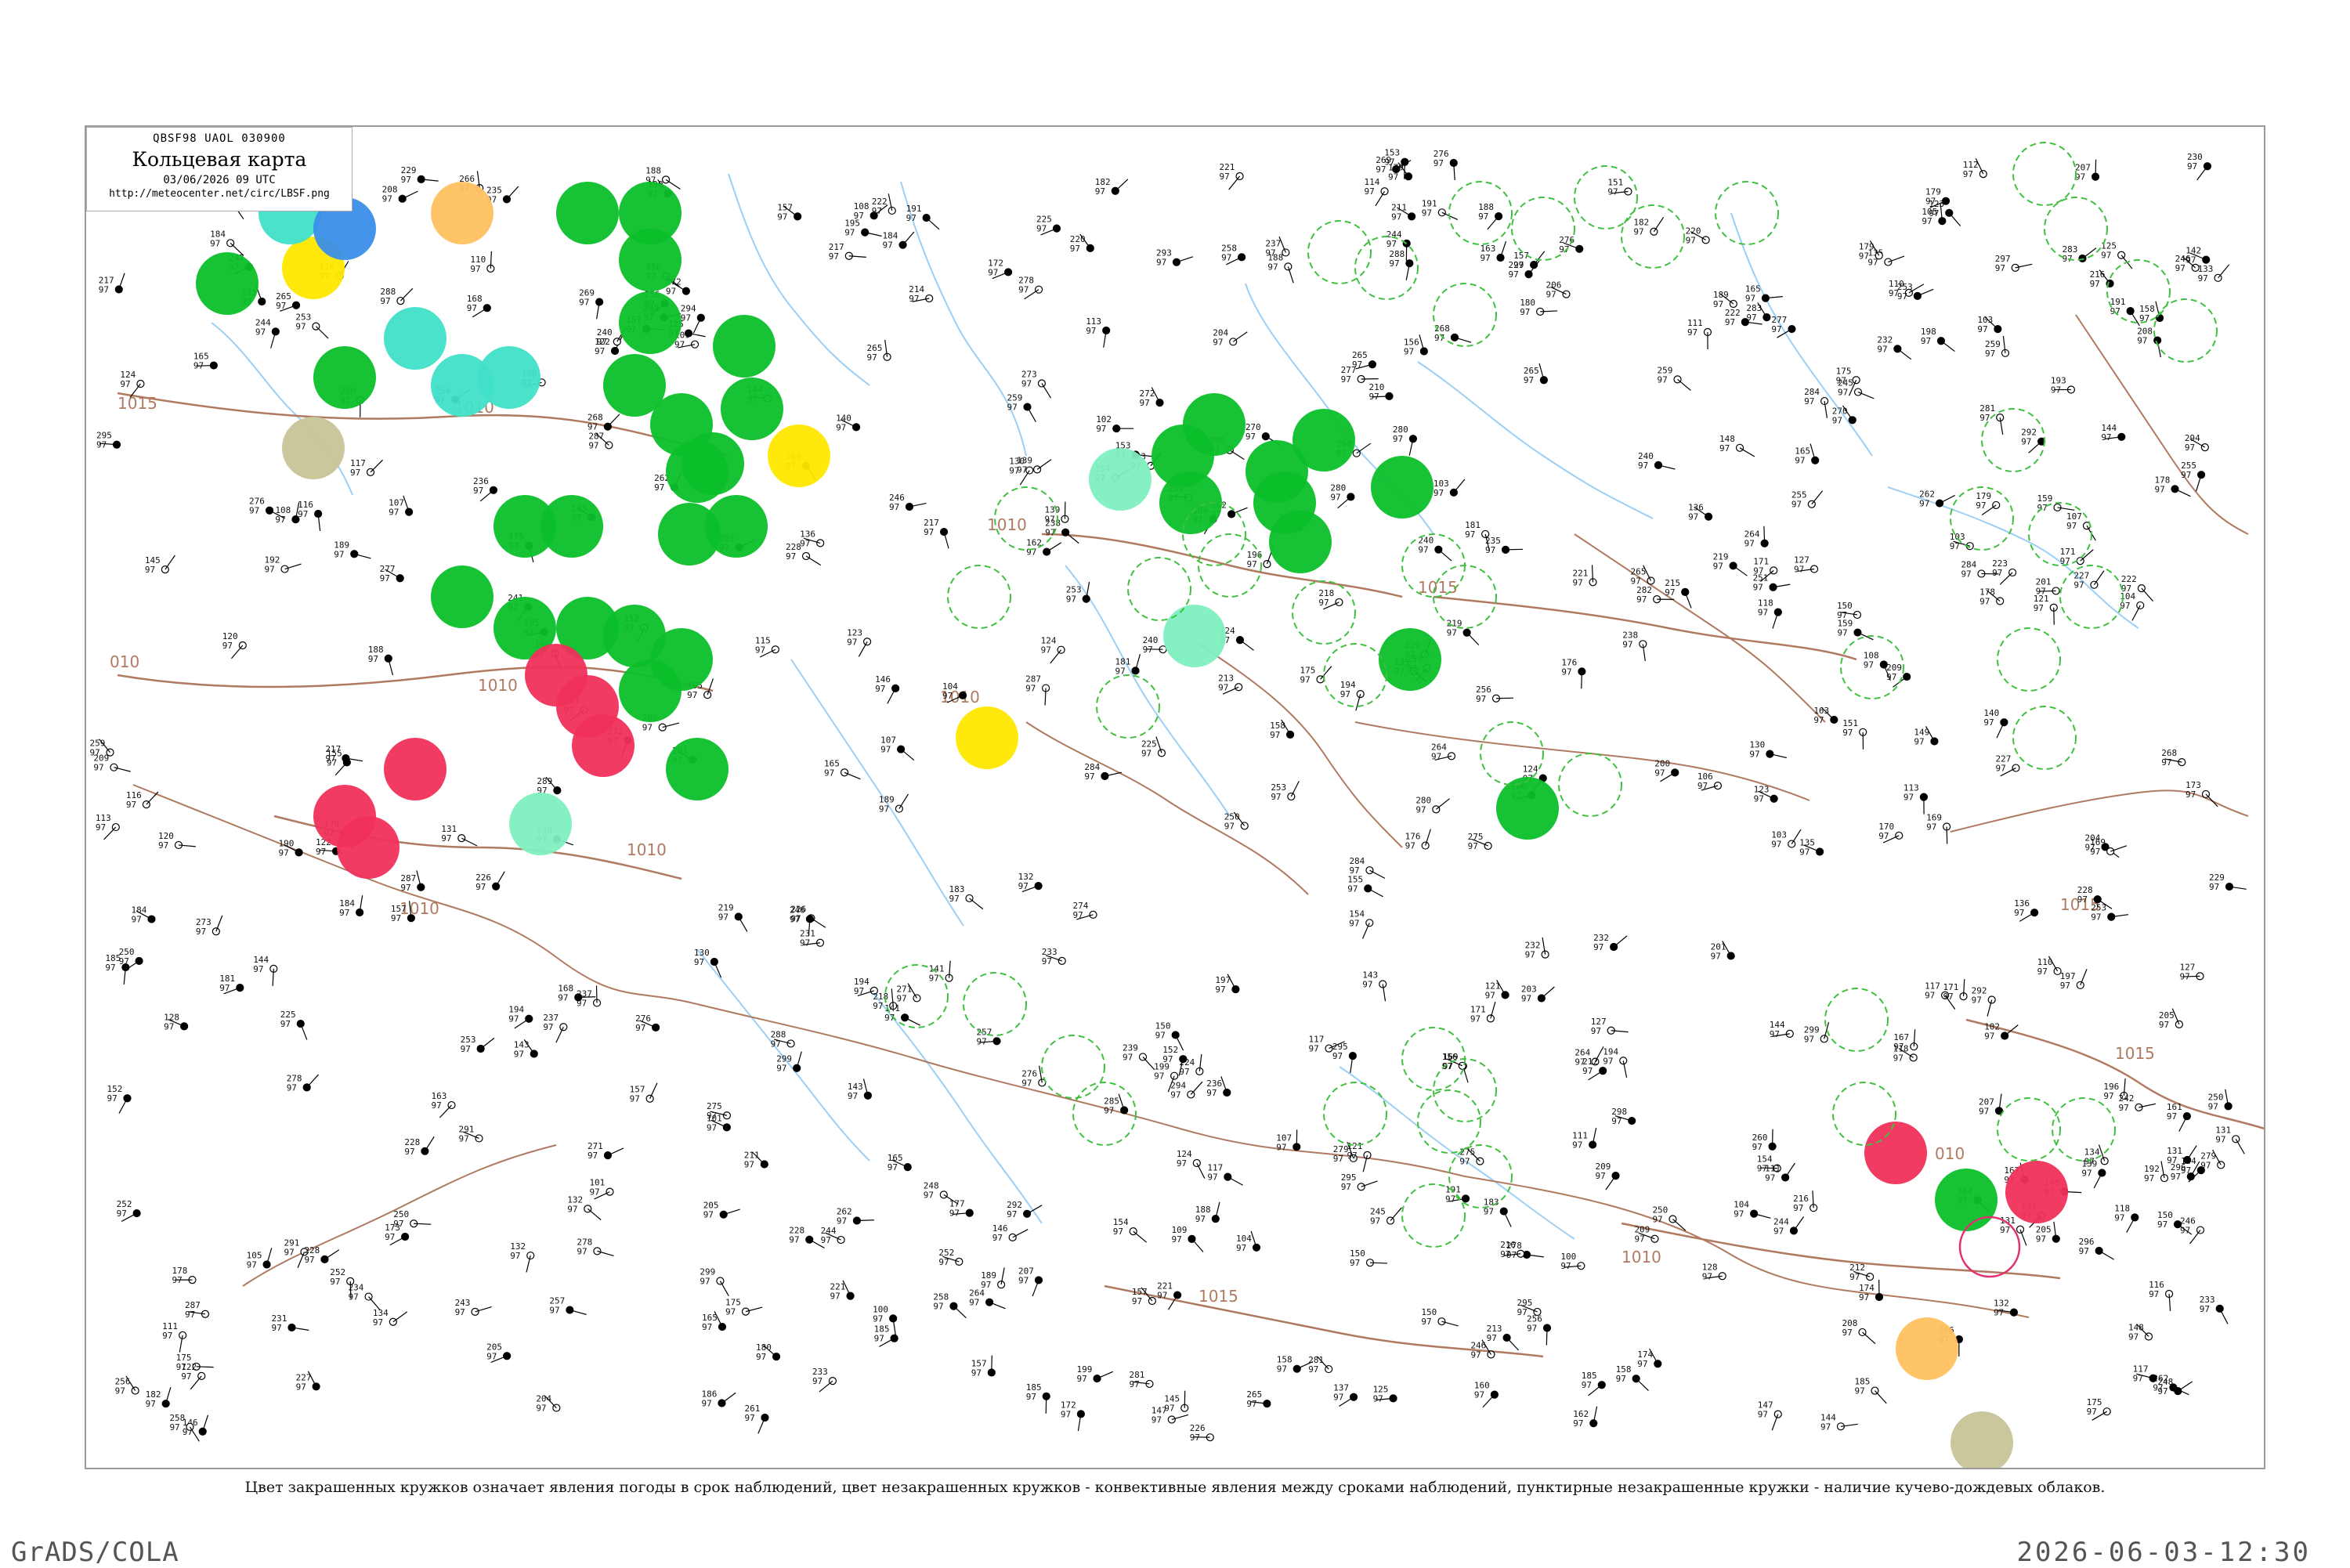 The height and width of the screenshot is (1568, 2350). What do you see at coordinates (2077, 556) in the screenshot?
I see `station-plot: 17197` at bounding box center [2077, 556].